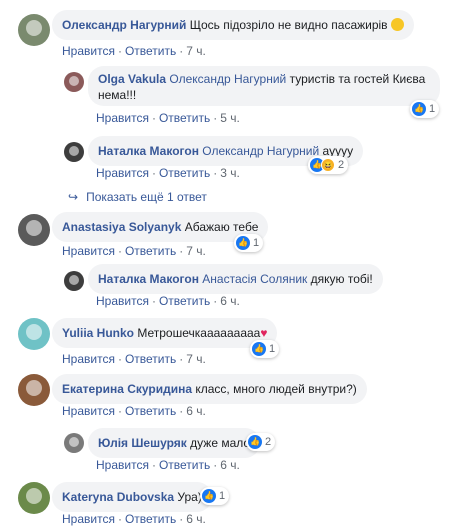 Image resolution: width=476 pixels, height=532 pixels. I want to click on comment-text: Метрошечкааааааааа, so click(199, 333).